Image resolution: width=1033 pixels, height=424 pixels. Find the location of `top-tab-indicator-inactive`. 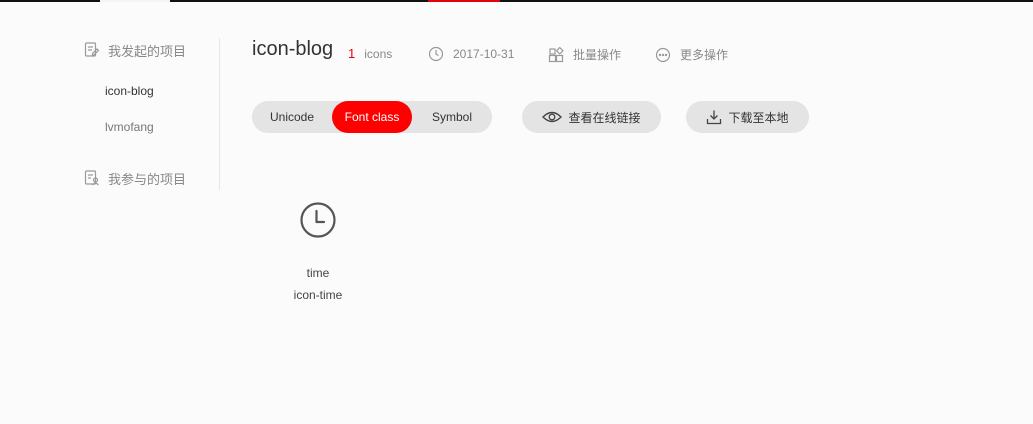

top-tab-indicator-inactive is located at coordinates (135, 1).